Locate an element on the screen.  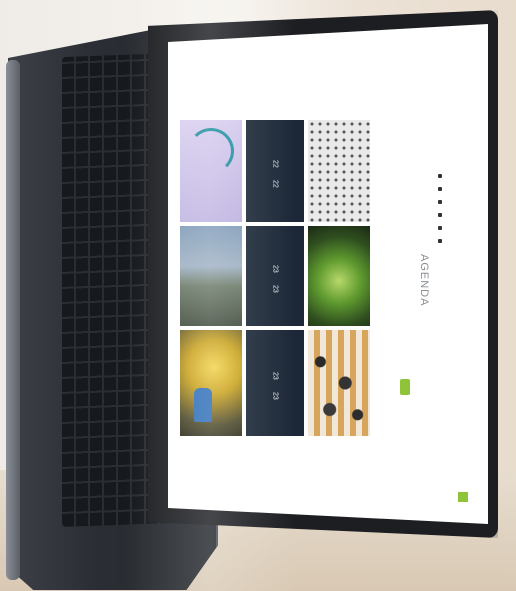
site-navigation is located at coordinates (474, 184).